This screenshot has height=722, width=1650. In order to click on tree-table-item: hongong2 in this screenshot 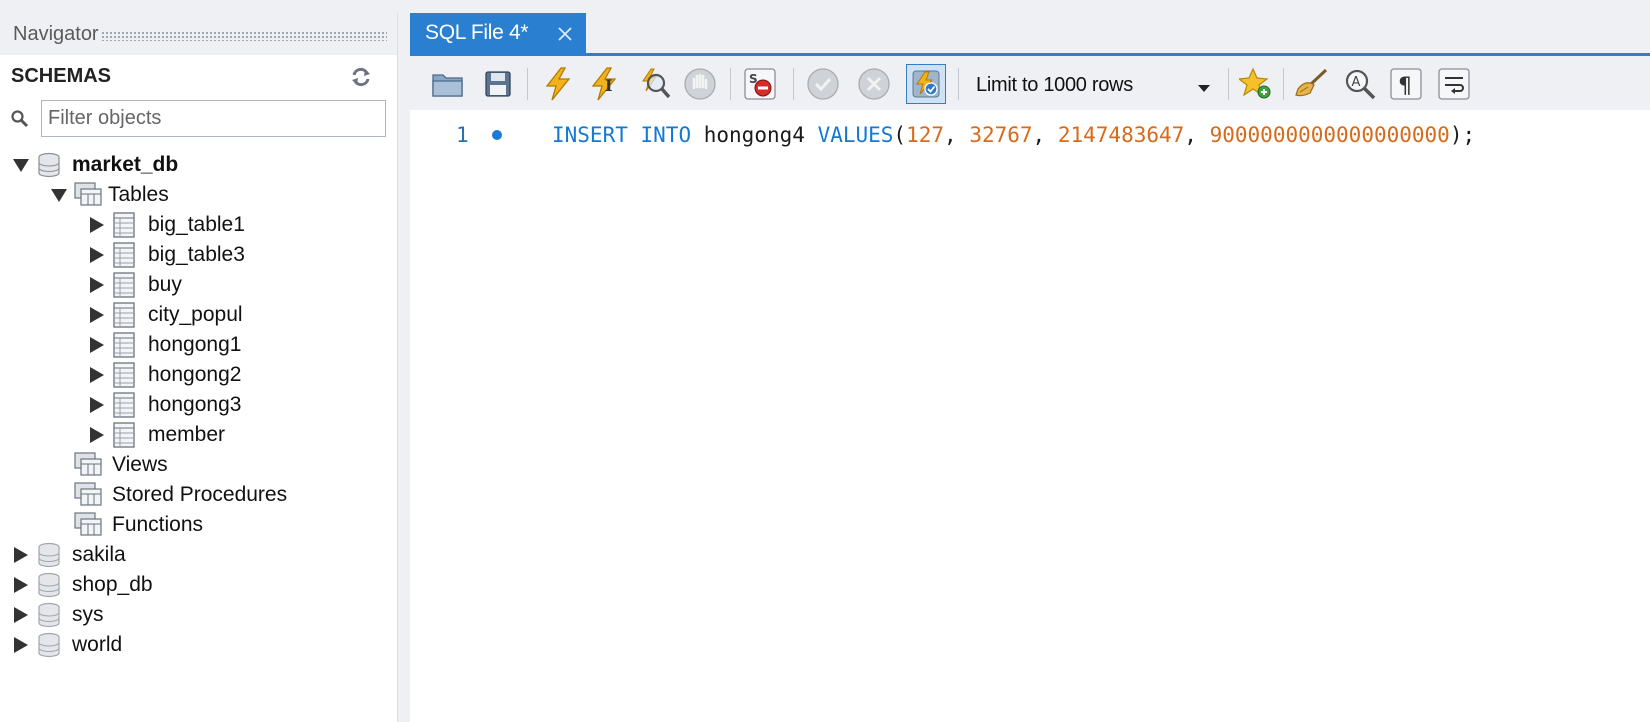, I will do `click(164, 375)`.